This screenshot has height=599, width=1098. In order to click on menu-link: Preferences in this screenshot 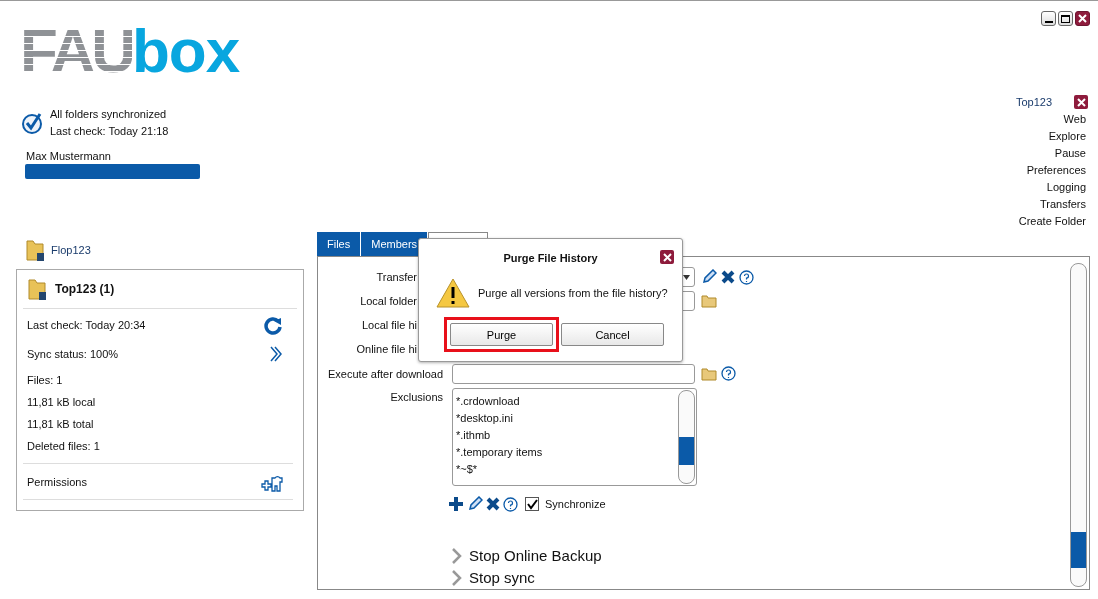, I will do `click(1056, 170)`.